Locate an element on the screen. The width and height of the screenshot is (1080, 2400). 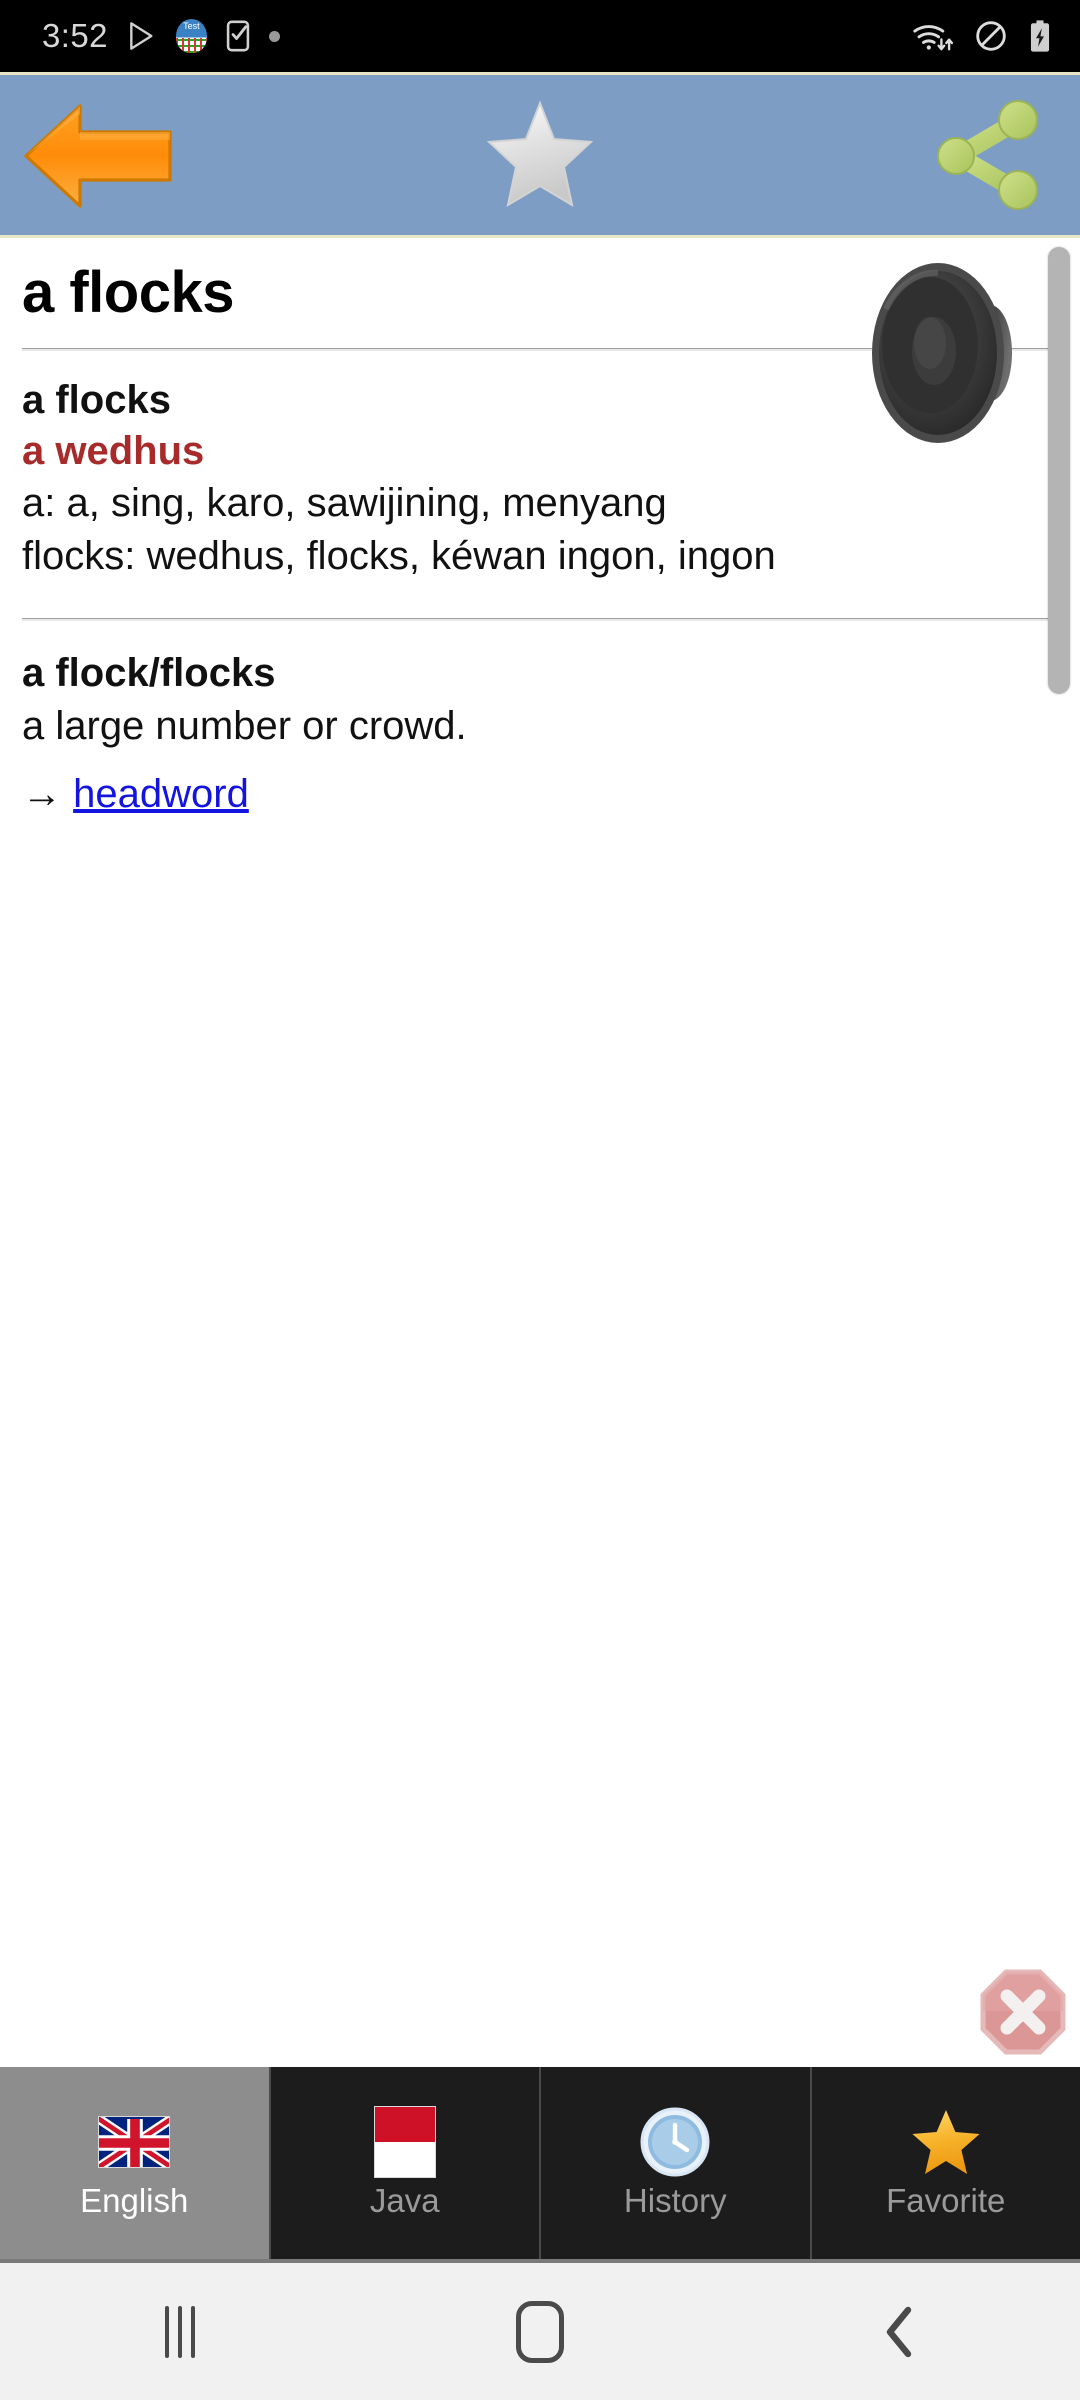
bottom-tab-bar: English Java History Favorite is located at coordinates (540, 2163).